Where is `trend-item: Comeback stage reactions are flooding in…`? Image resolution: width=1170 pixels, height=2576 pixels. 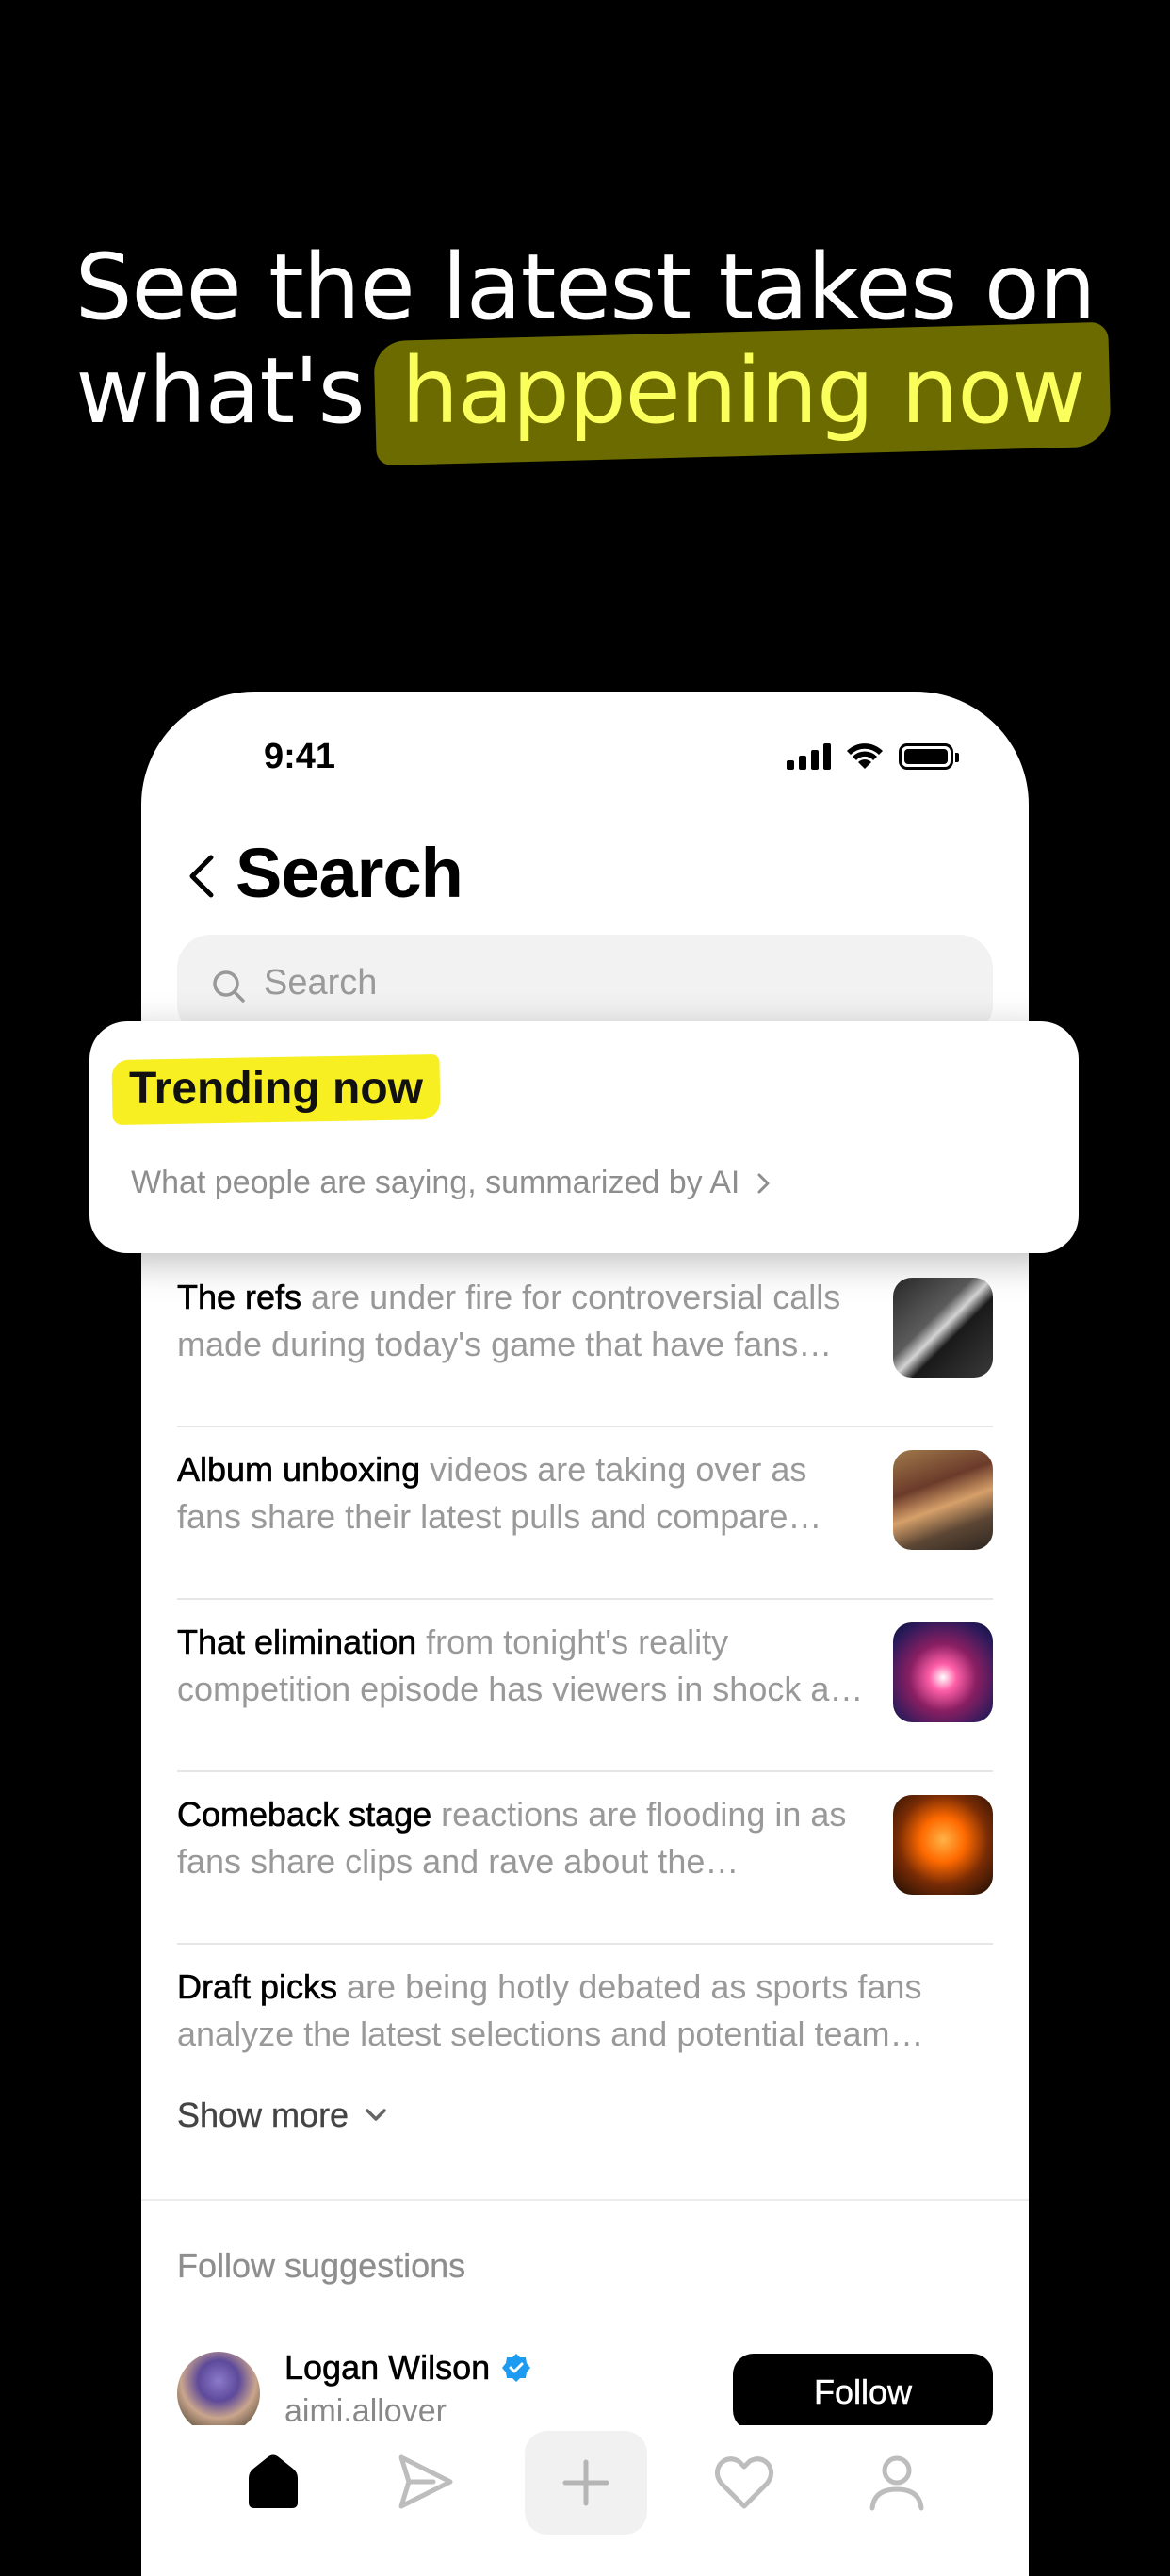
trend-item: Comeback stage reactions are flooding in… is located at coordinates (585, 1858).